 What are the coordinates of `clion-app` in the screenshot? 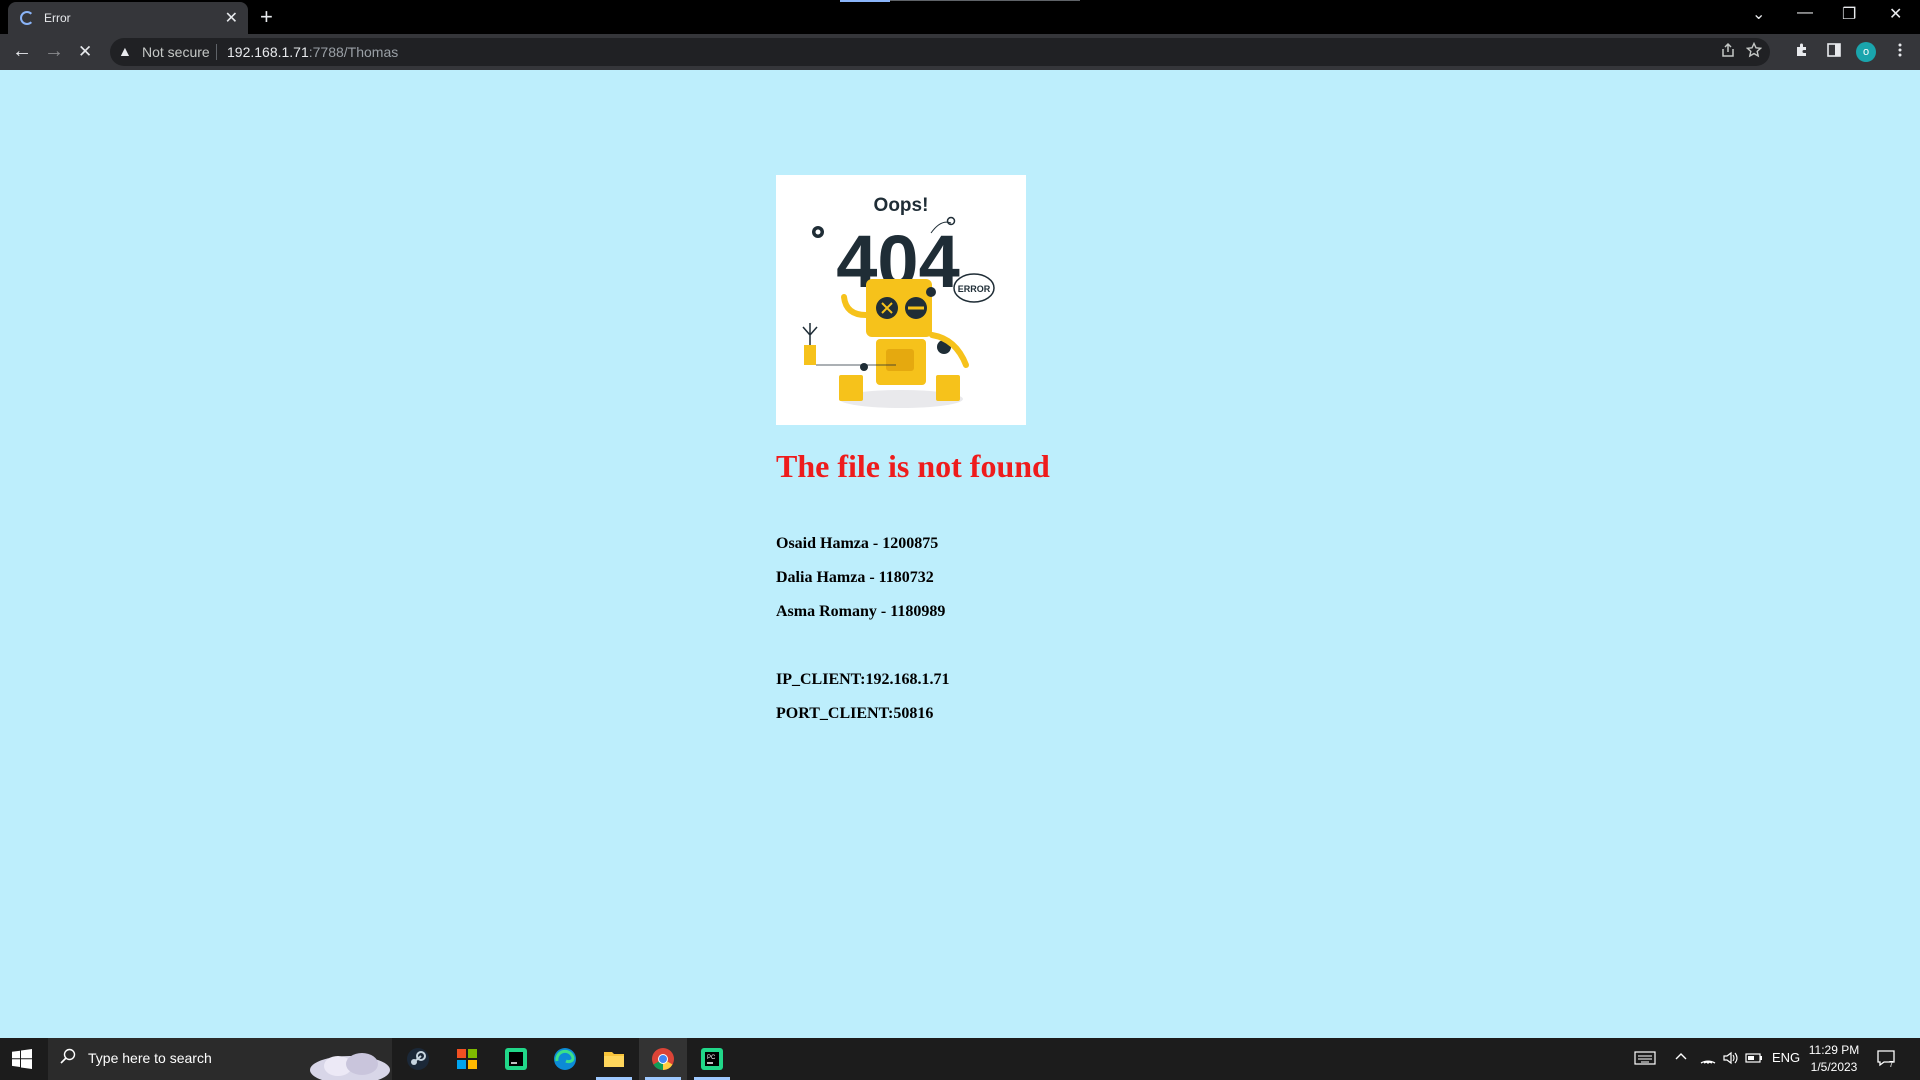 It's located at (516, 1059).